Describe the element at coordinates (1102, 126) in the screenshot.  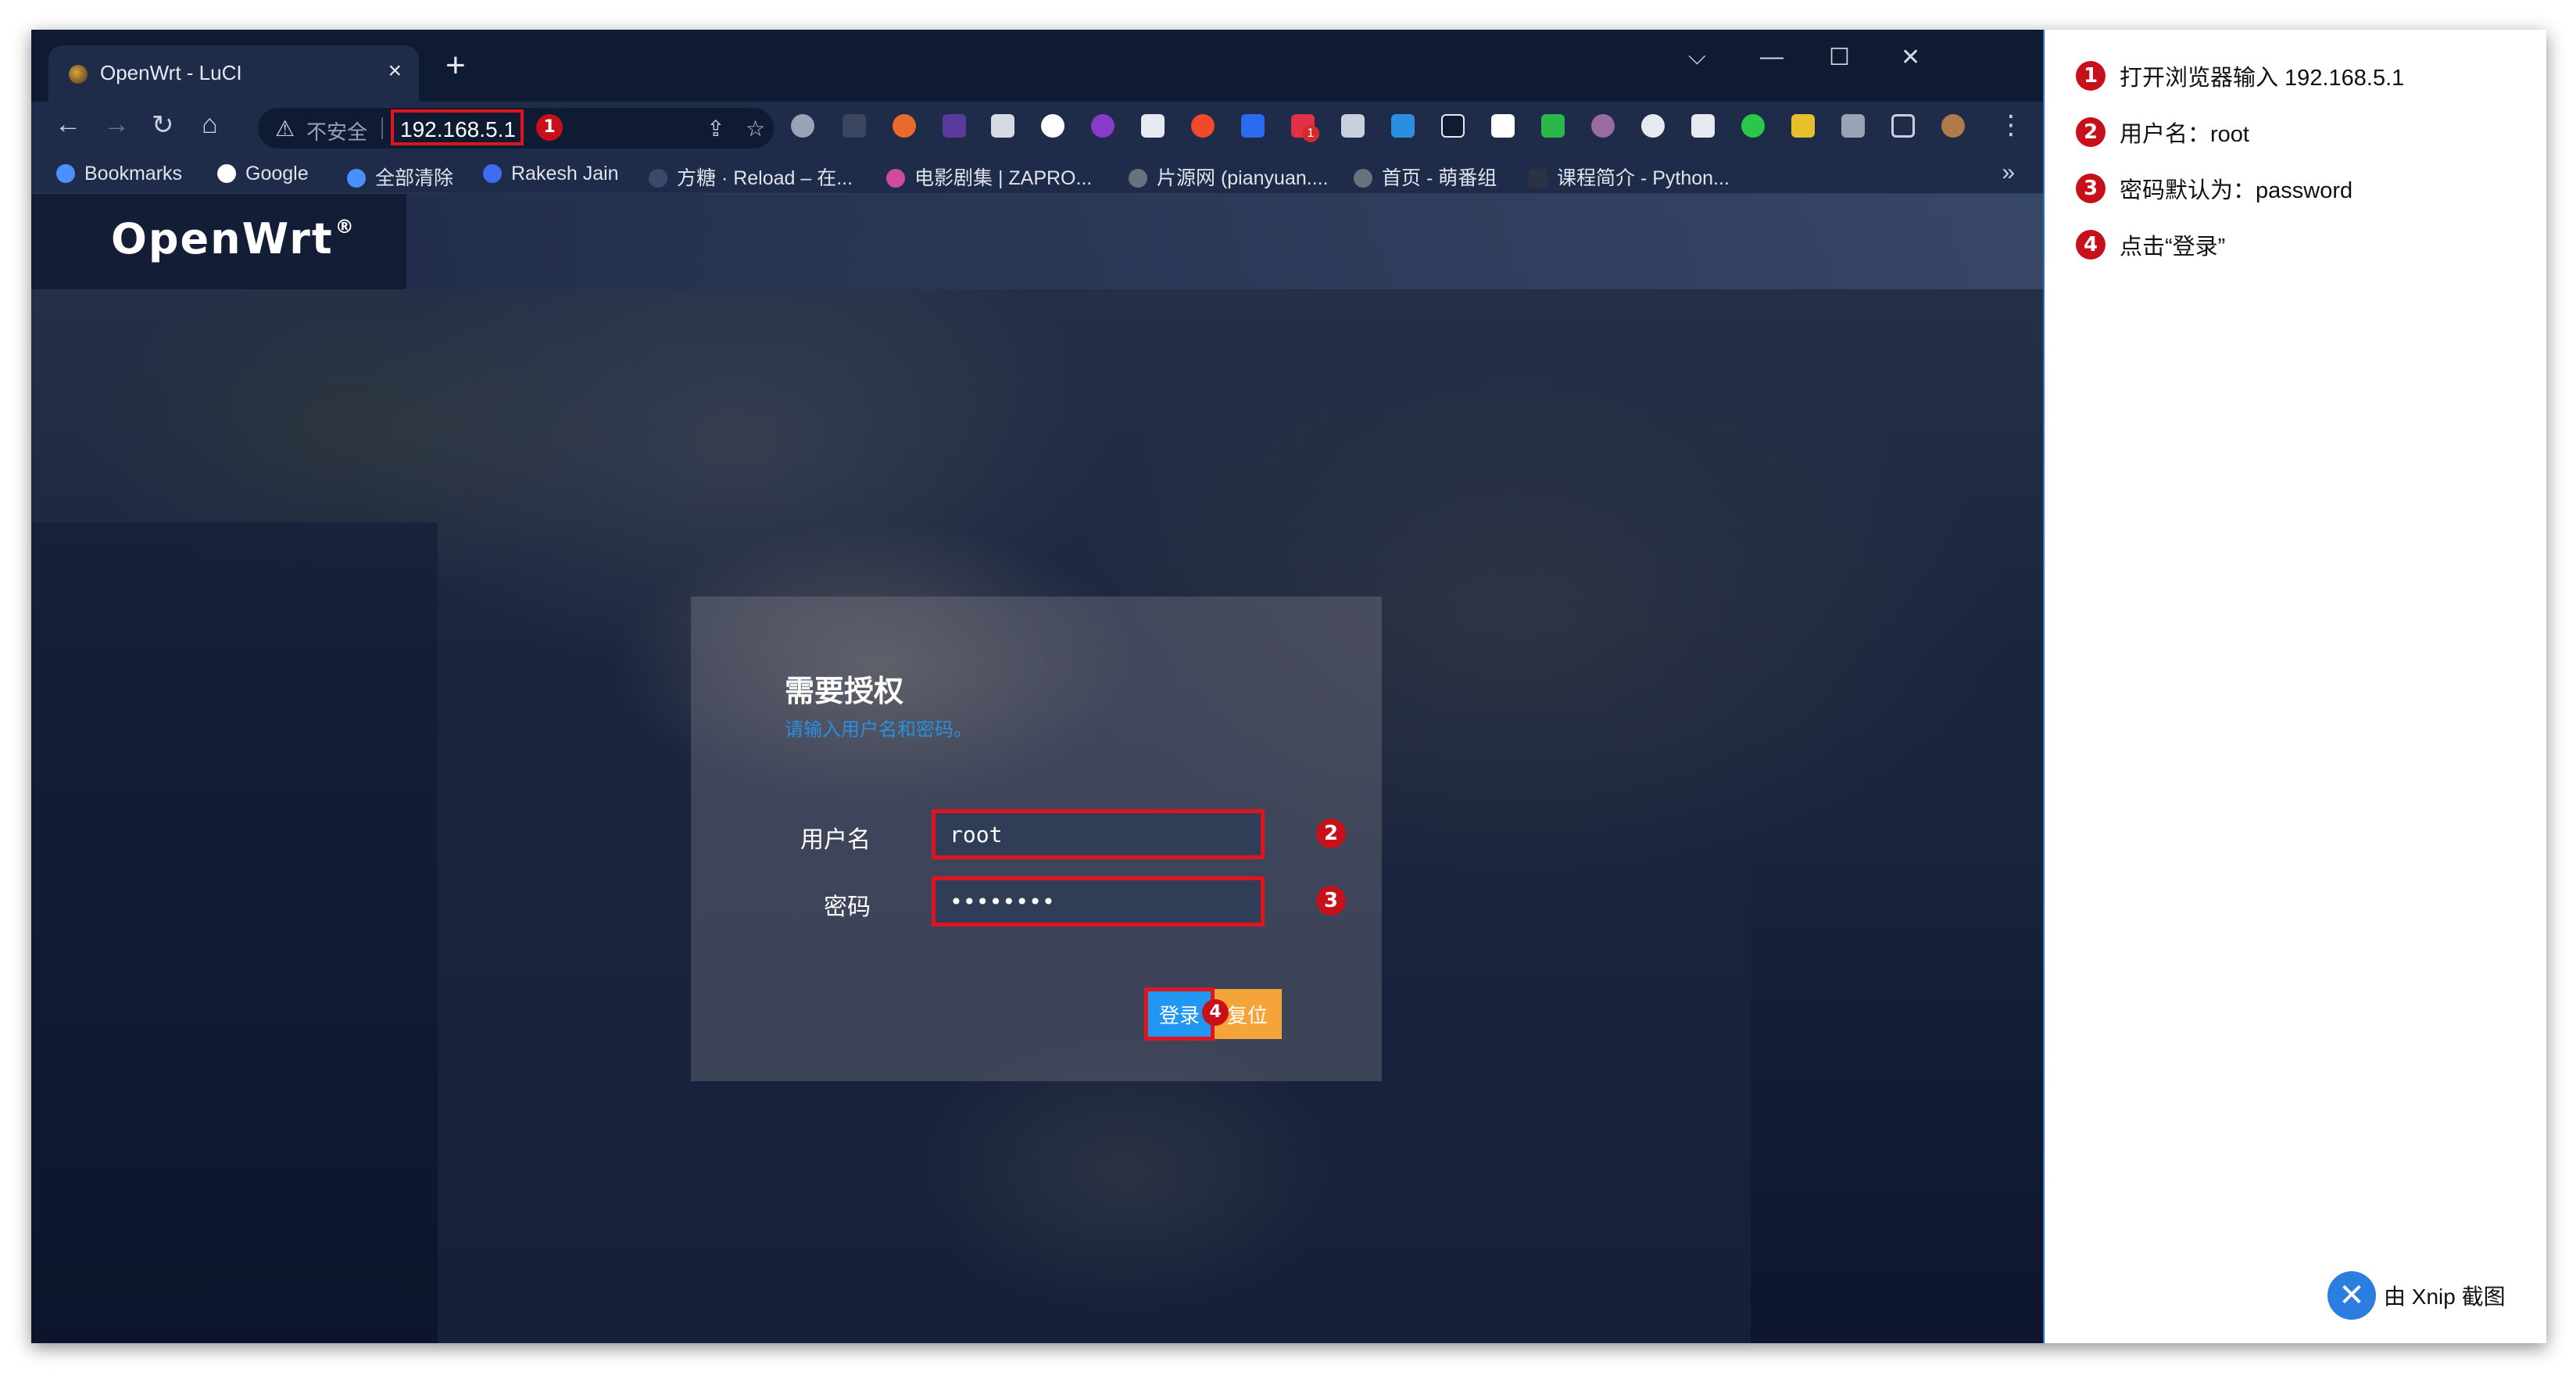
I see `purple-extension-icon` at that location.